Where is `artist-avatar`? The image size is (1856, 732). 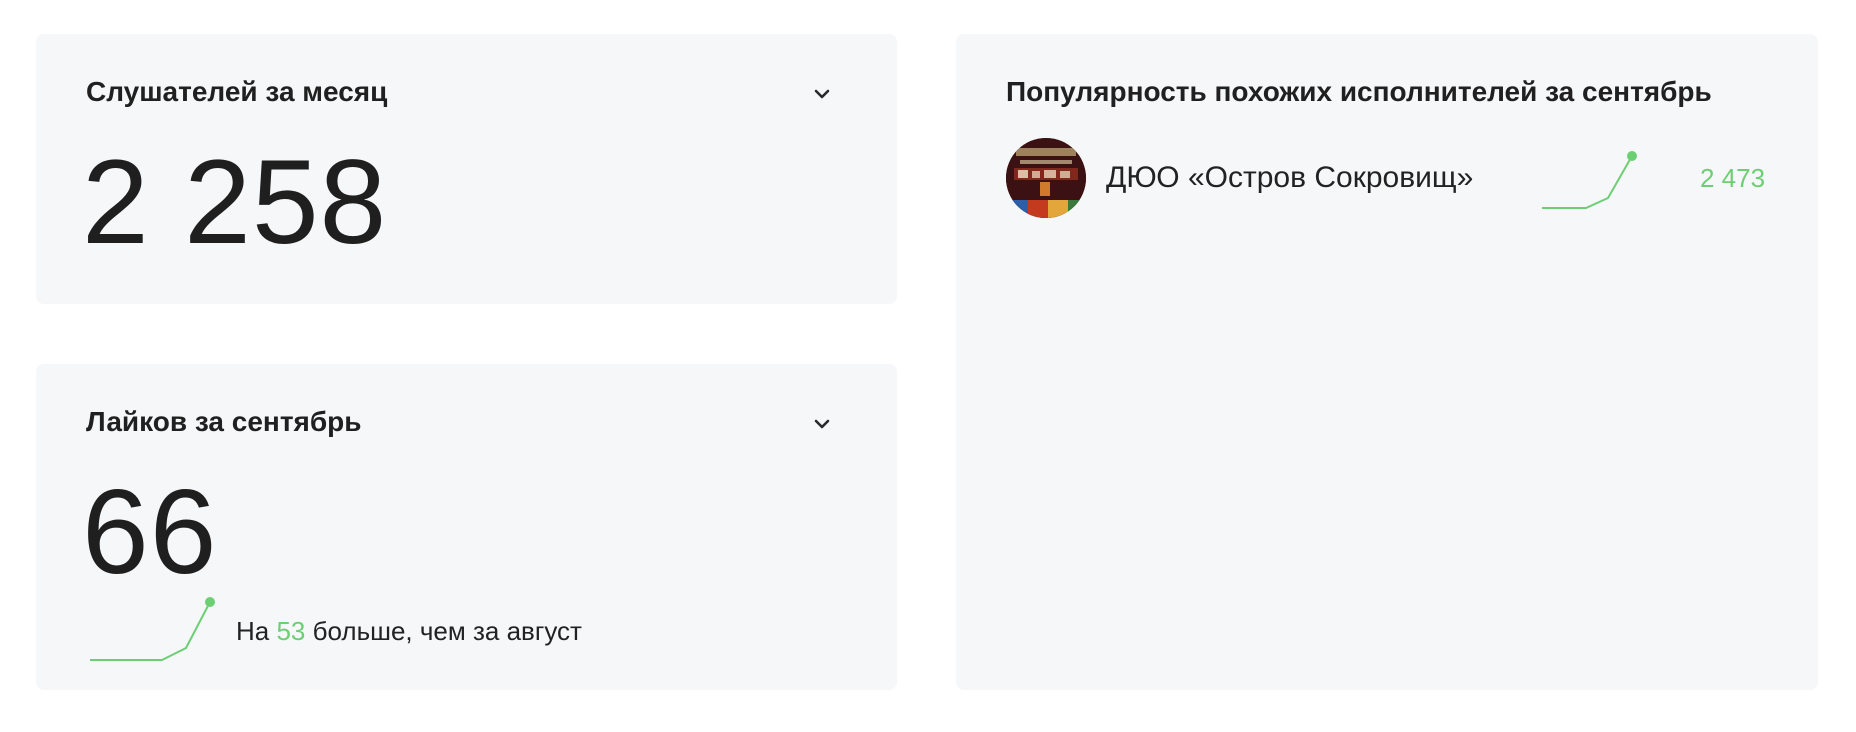 artist-avatar is located at coordinates (1046, 178).